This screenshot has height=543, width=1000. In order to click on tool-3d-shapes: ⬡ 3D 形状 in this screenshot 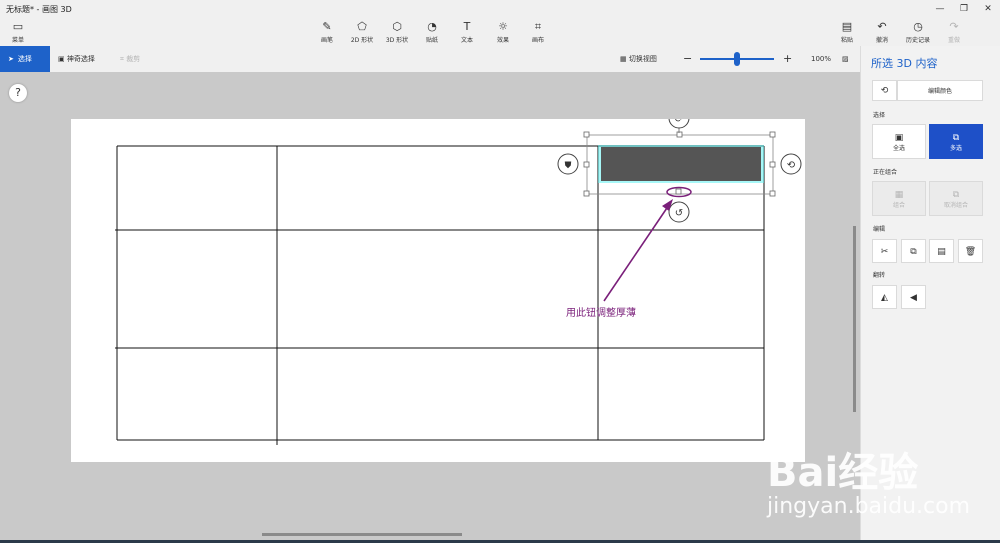, I will do `click(397, 32)`.